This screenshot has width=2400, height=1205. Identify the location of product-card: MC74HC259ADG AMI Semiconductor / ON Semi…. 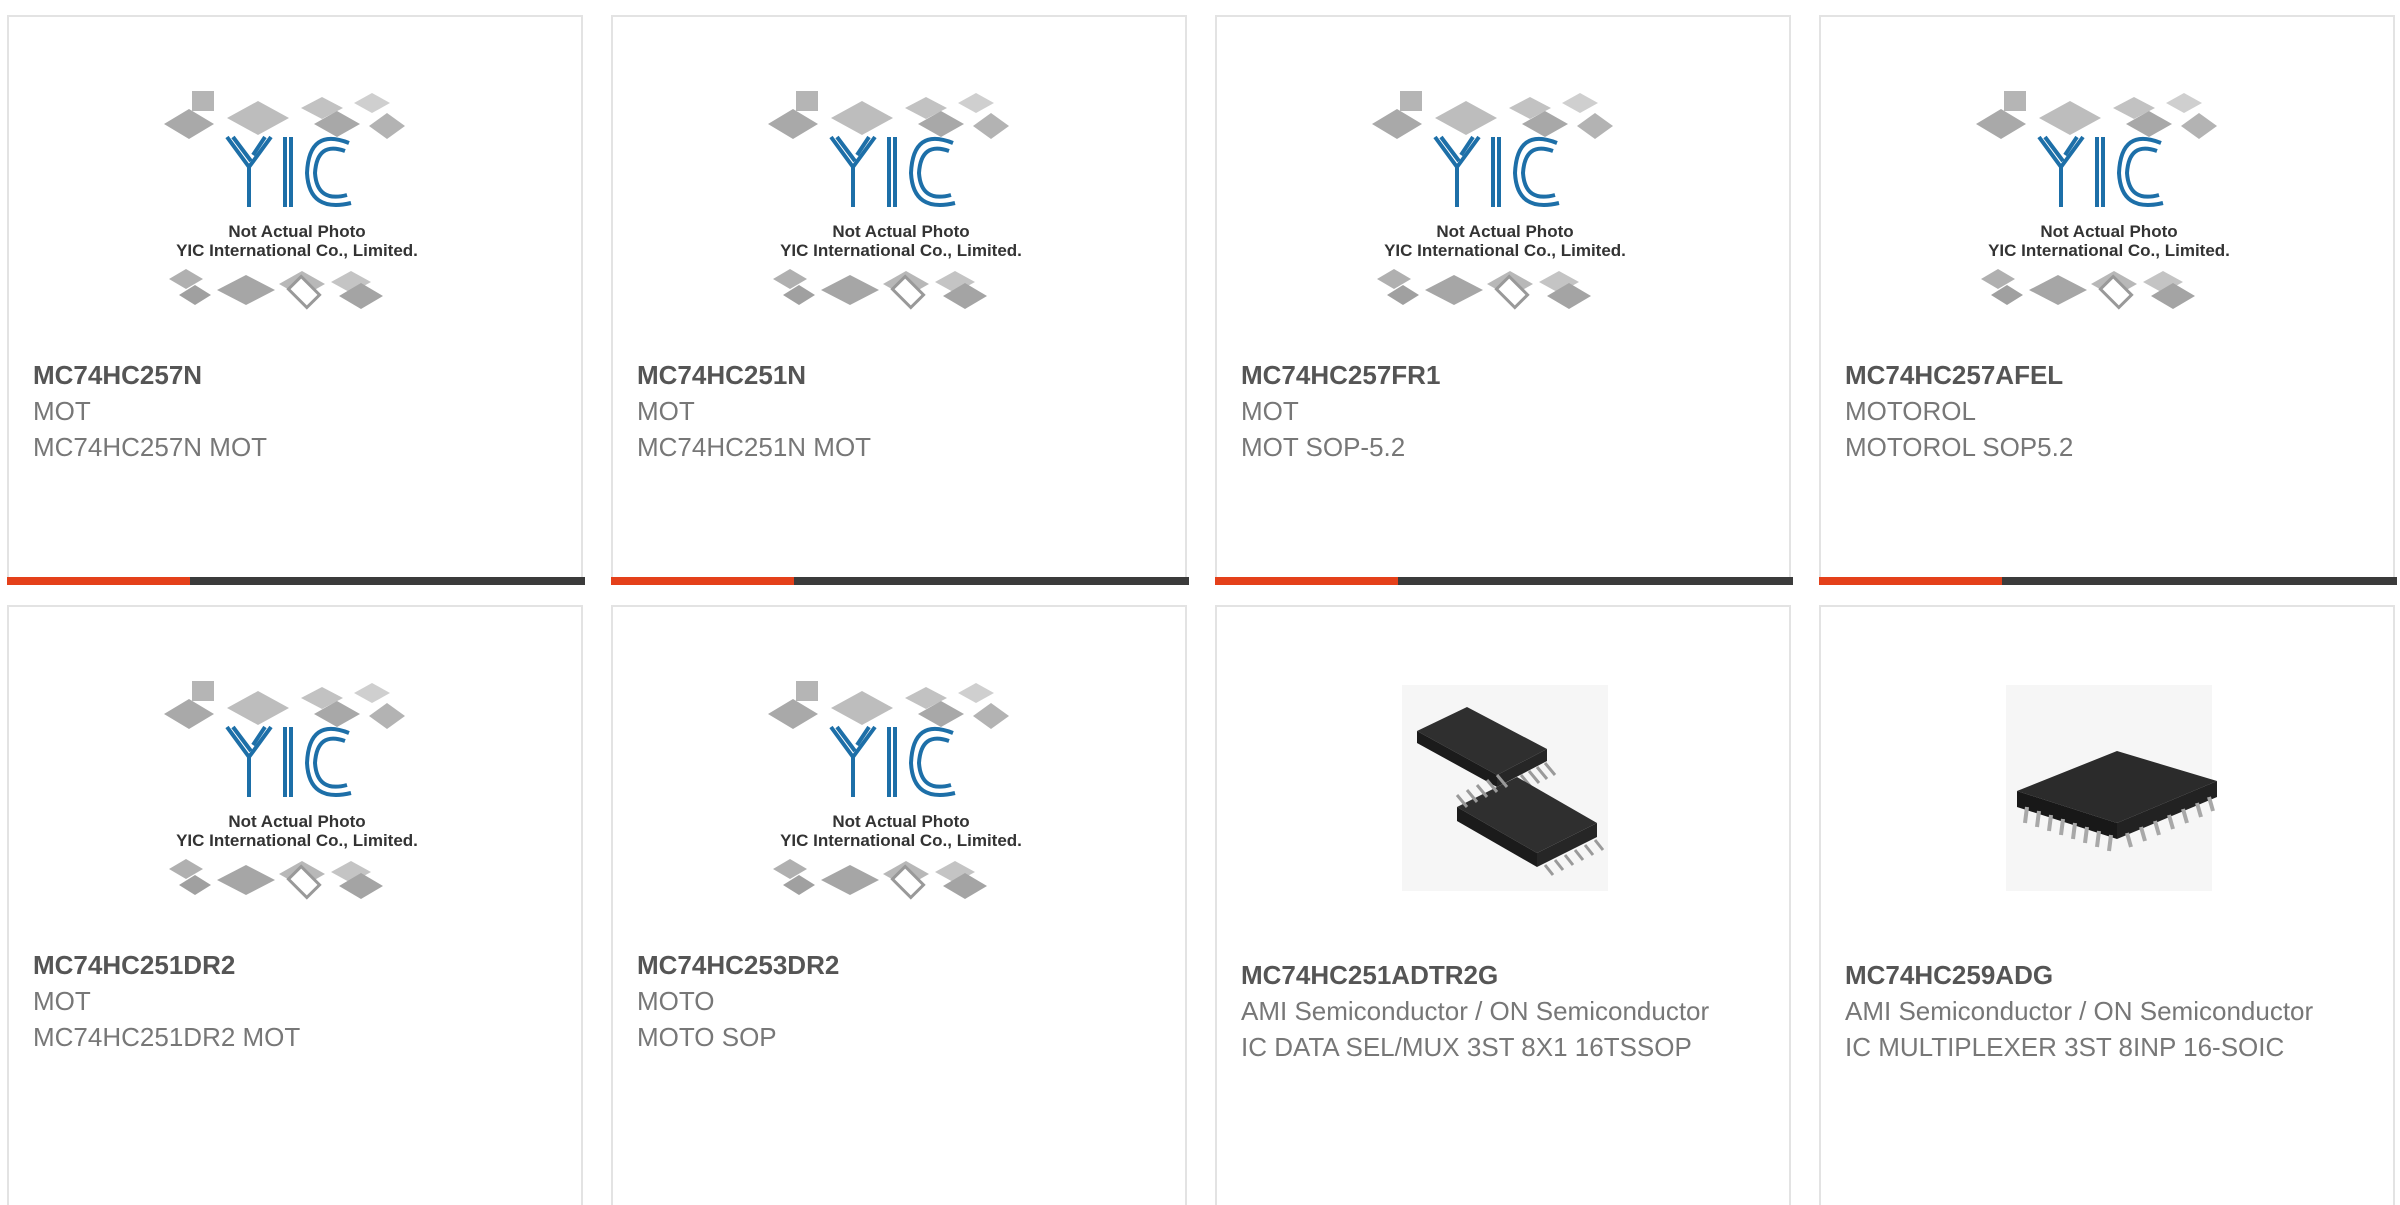
(2107, 905).